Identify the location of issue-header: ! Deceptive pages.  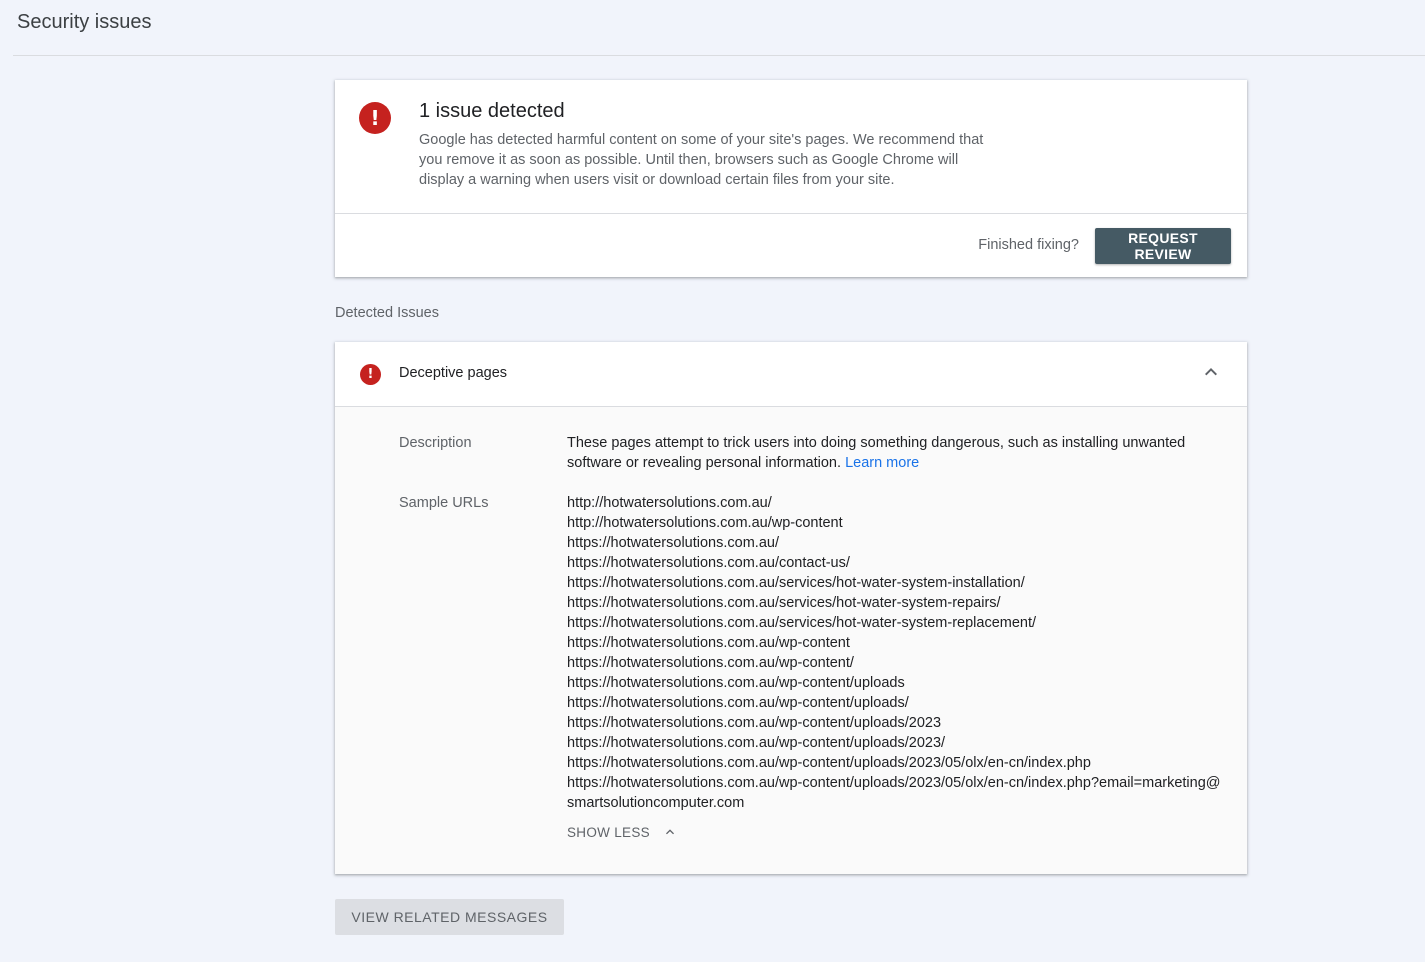
(791, 374).